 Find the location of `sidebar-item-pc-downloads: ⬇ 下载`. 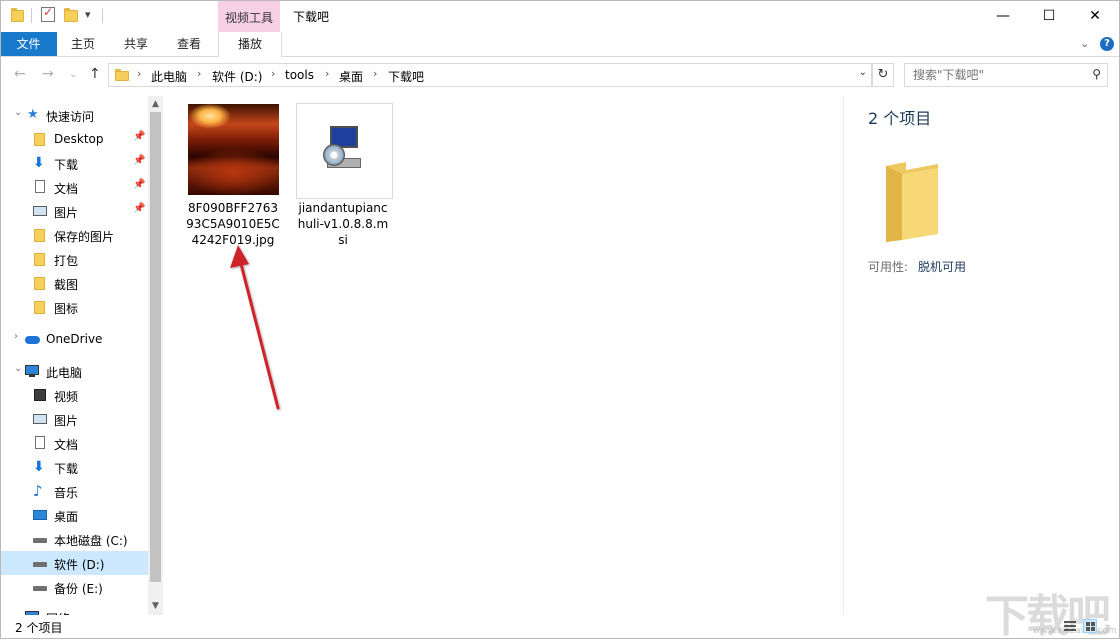

sidebar-item-pc-downloads: ⬇ 下载 is located at coordinates (74, 467).